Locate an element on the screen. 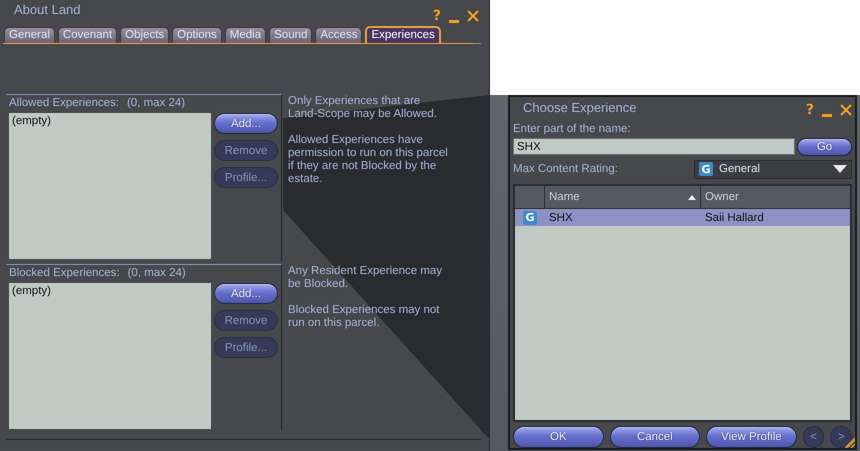 The image size is (860, 451). tab: Sound is located at coordinates (290, 35).